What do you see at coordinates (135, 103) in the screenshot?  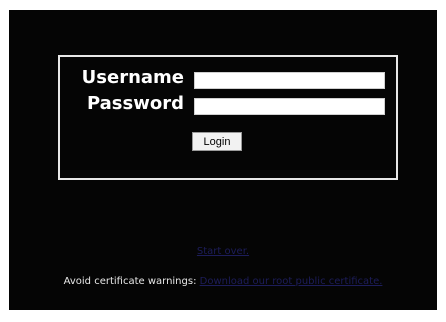 I see `password-label: Password` at bounding box center [135, 103].